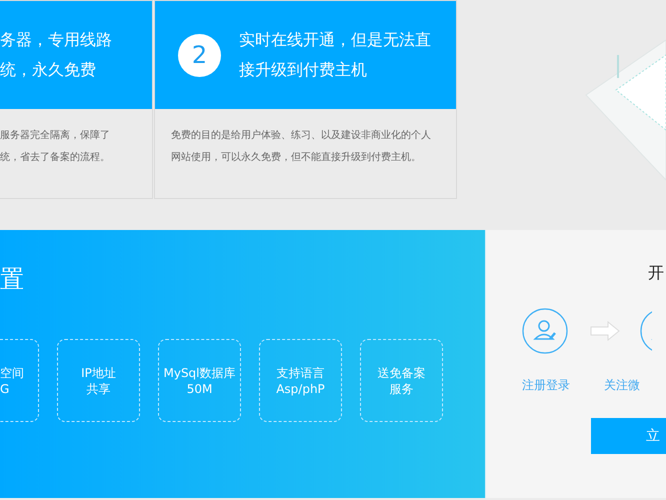 The image size is (666, 500). I want to click on config-label: 支持语言, so click(300, 372).